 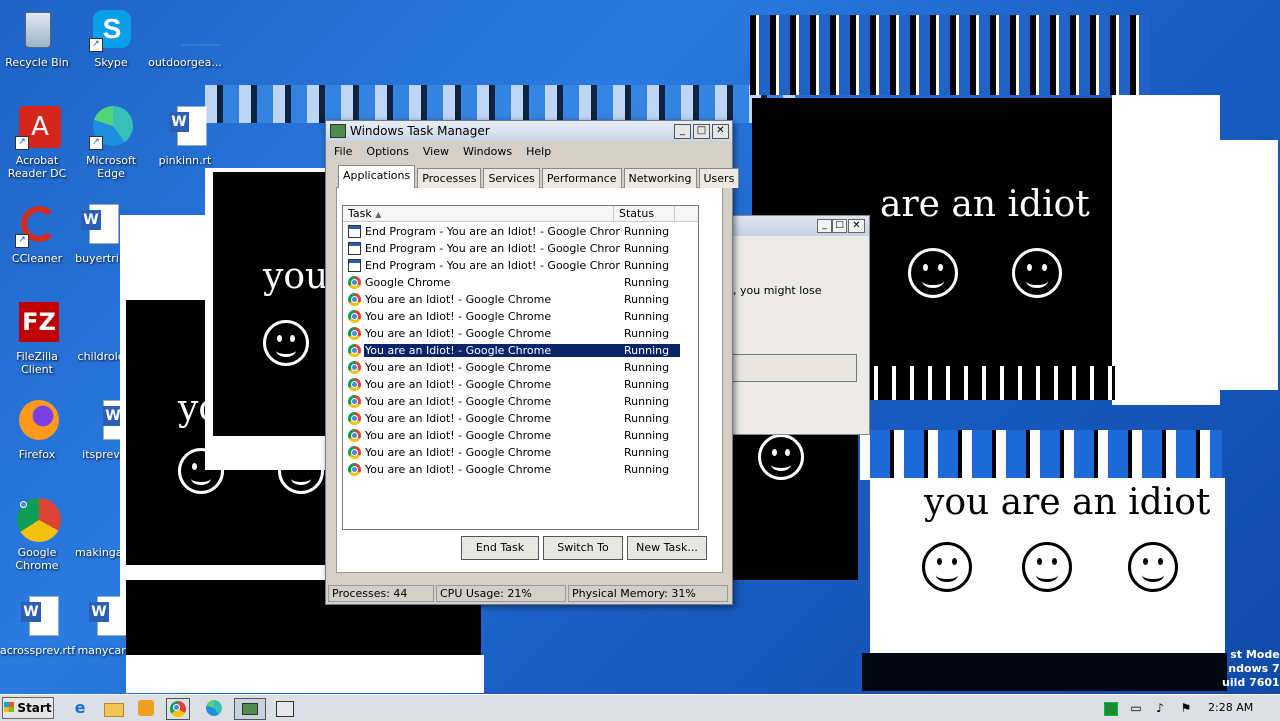 I want to click on desktop-icon-edge: ↗ Microsoft Edge, so click(x=111, y=143).